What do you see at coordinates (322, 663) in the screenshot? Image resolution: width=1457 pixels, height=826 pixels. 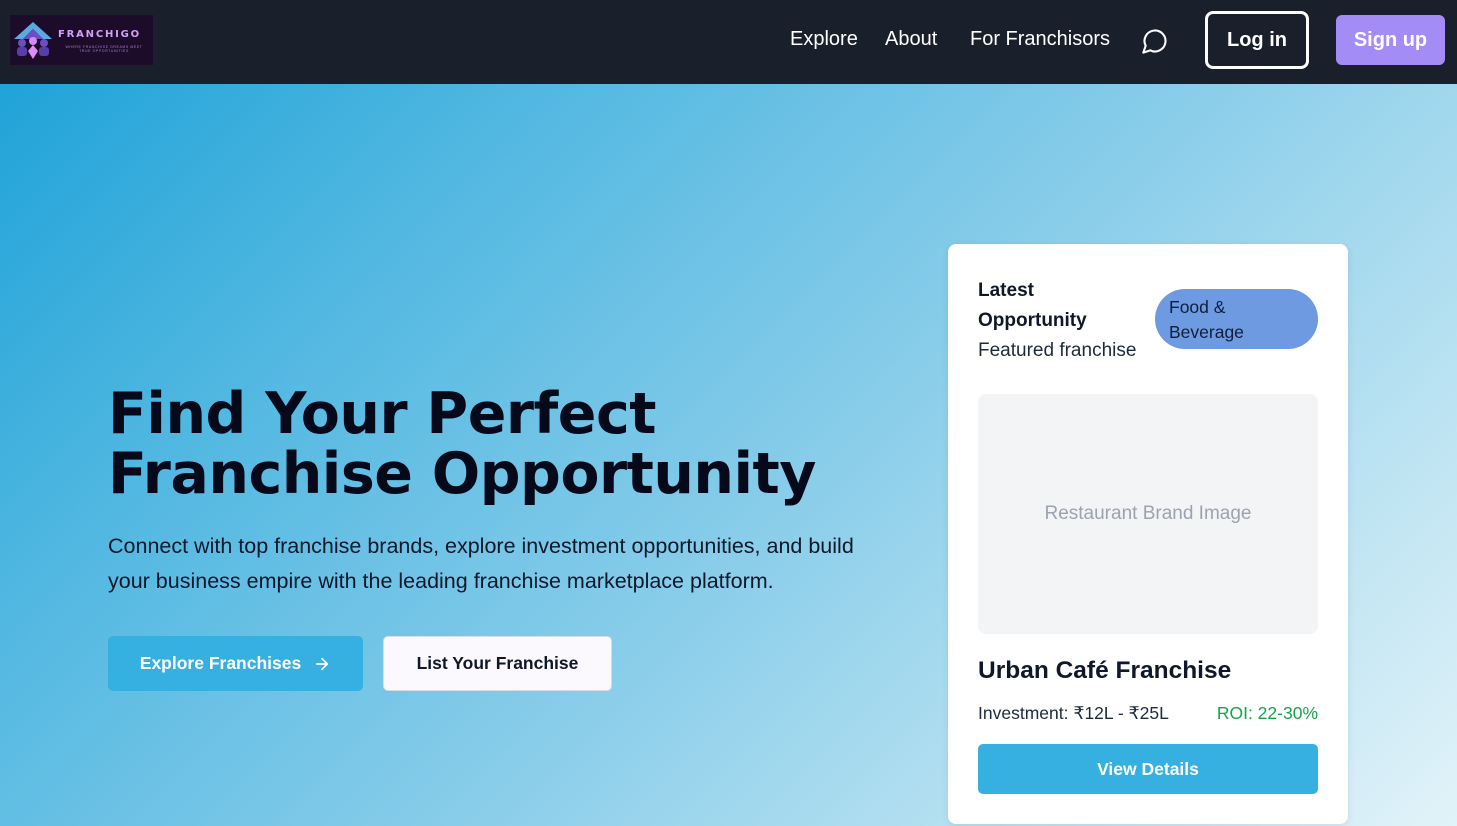 I see `arrow-right-icon` at bounding box center [322, 663].